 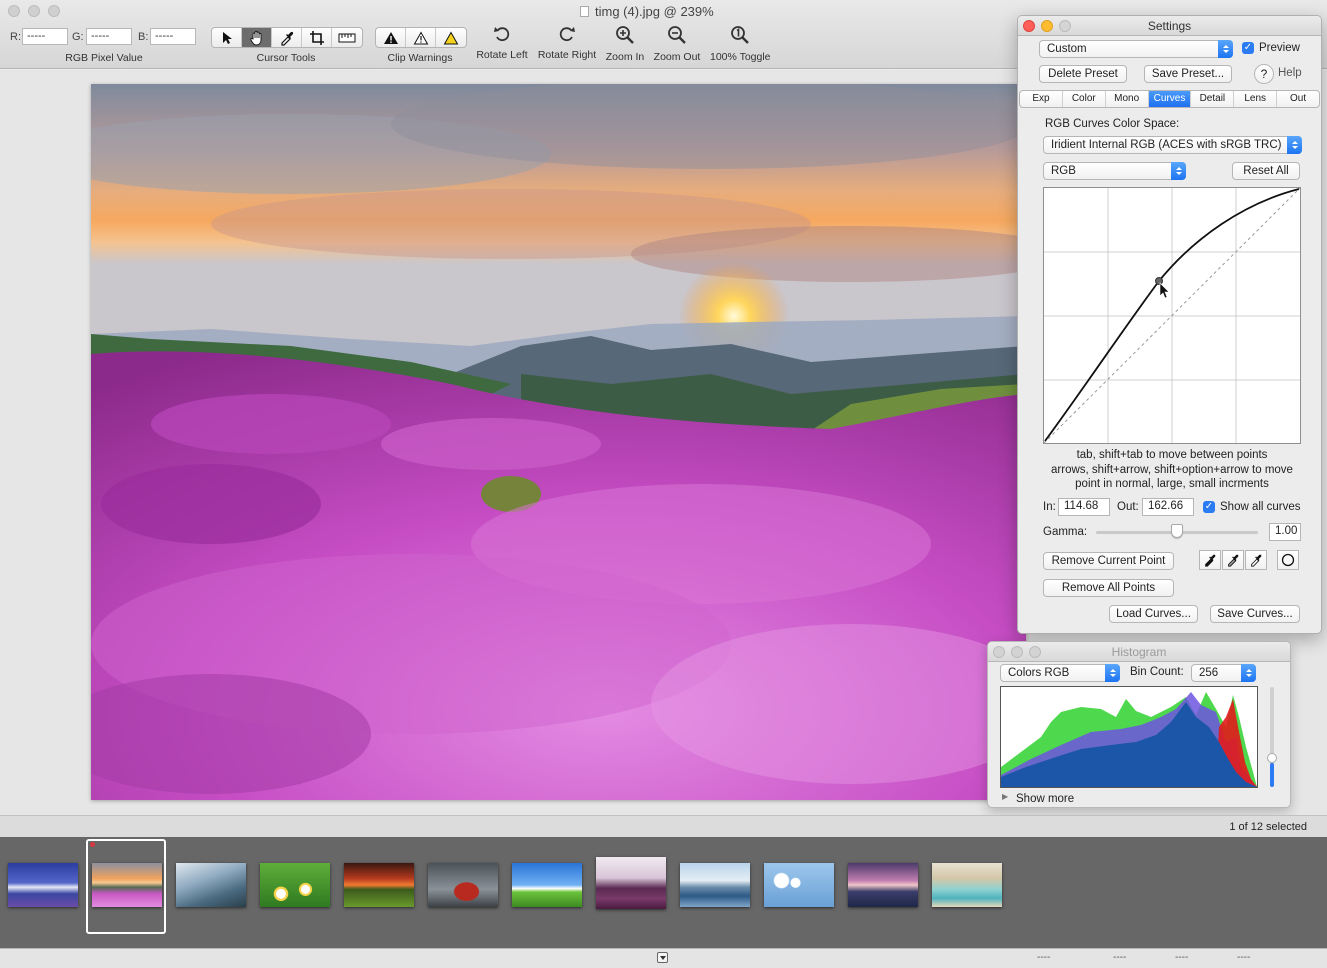 What do you see at coordinates (502, 43) in the screenshot?
I see `rotate-left-button: Rotate Left` at bounding box center [502, 43].